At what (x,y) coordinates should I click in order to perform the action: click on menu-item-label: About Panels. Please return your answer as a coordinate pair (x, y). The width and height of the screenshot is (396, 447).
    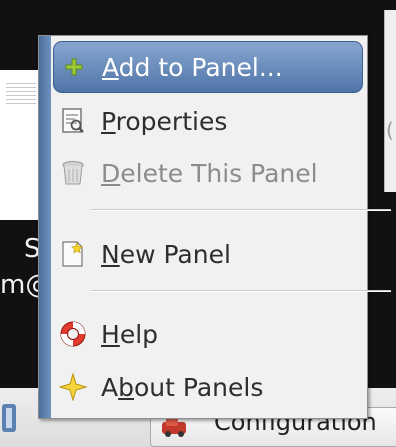
    Looking at the image, I should click on (182, 387).